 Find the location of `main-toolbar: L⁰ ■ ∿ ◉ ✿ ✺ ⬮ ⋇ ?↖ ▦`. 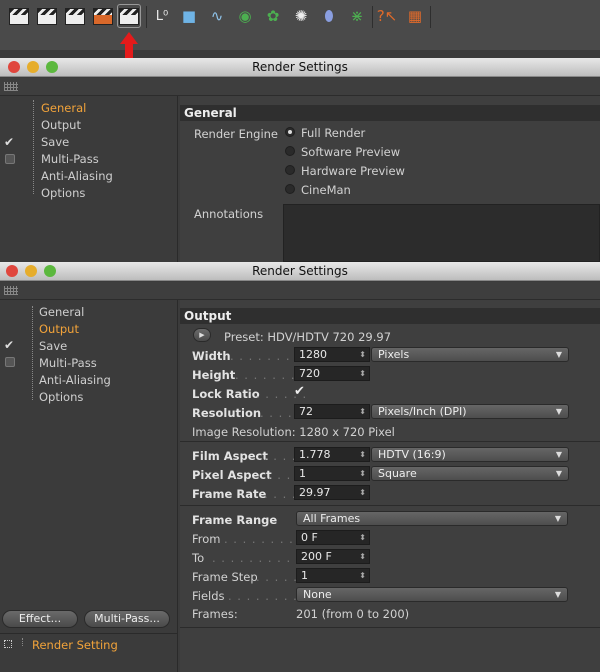

main-toolbar: L⁰ ■ ∿ ◉ ✿ ✺ ⬮ ⋇ ?↖ ▦ is located at coordinates (300, 25).